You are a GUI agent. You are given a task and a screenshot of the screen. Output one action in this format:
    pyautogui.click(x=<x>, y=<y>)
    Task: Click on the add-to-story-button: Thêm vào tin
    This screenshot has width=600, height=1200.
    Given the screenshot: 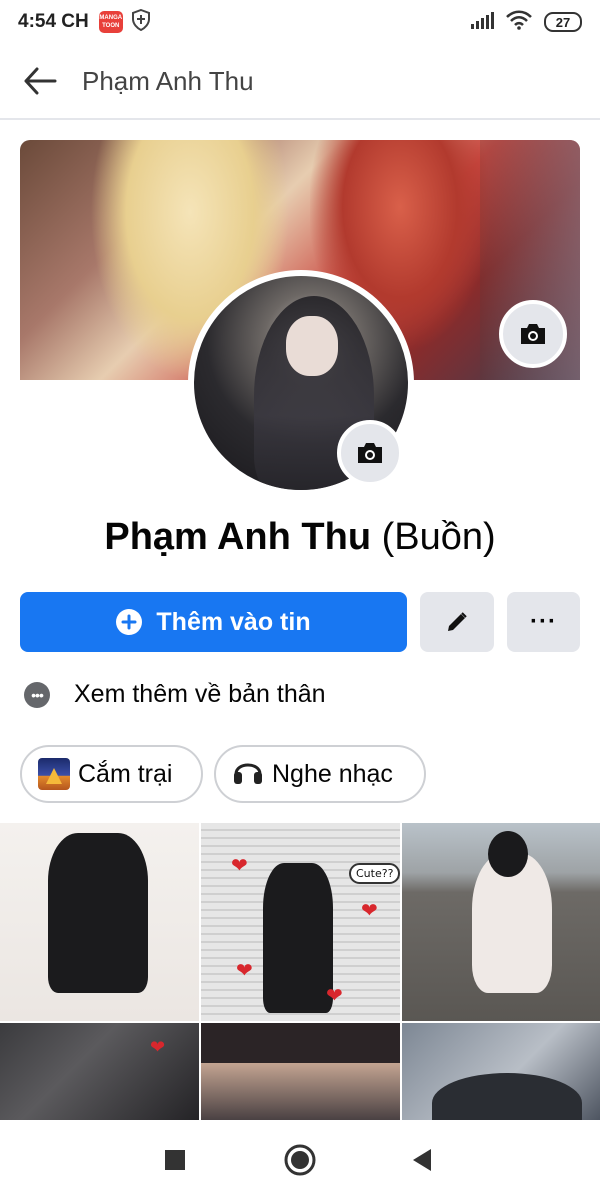 What is the action you would take?
    pyautogui.click(x=213, y=622)
    